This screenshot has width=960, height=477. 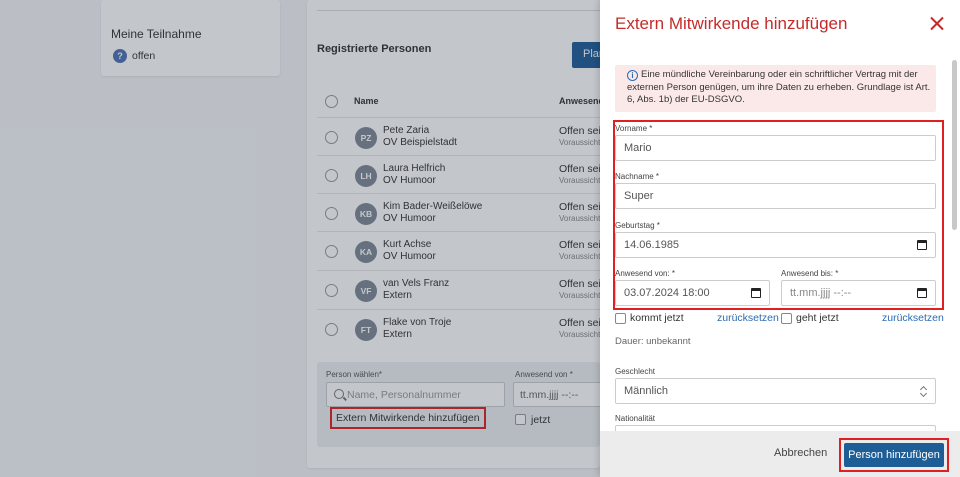 I want to click on panel-scrollbar, so click(x=954, y=145).